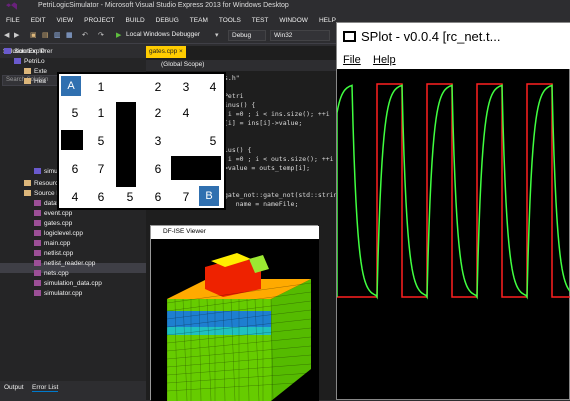 This screenshot has height=401, width=570. What do you see at coordinates (14, 387) in the screenshot?
I see `tab-output: Output` at bounding box center [14, 387].